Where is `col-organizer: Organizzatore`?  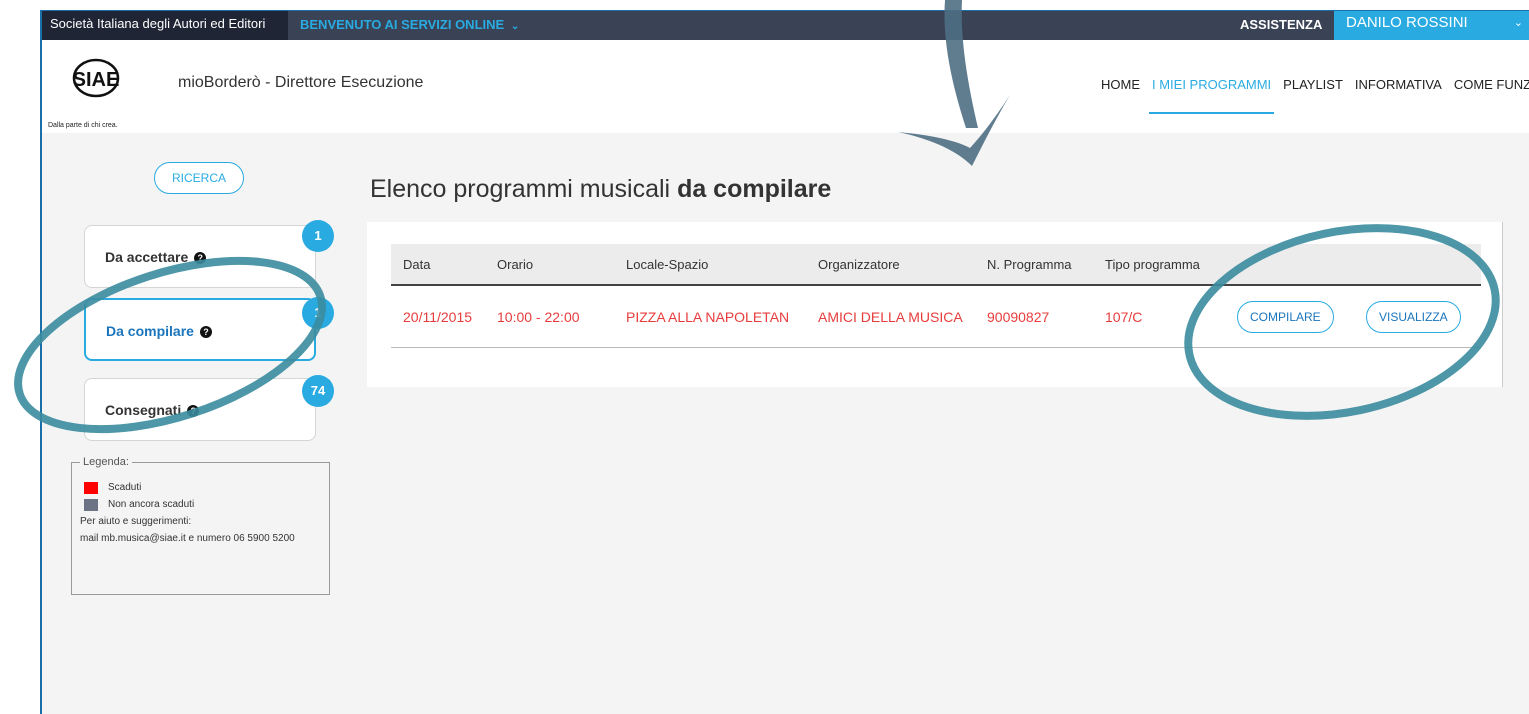
col-organizer: Organizzatore is located at coordinates (859, 264).